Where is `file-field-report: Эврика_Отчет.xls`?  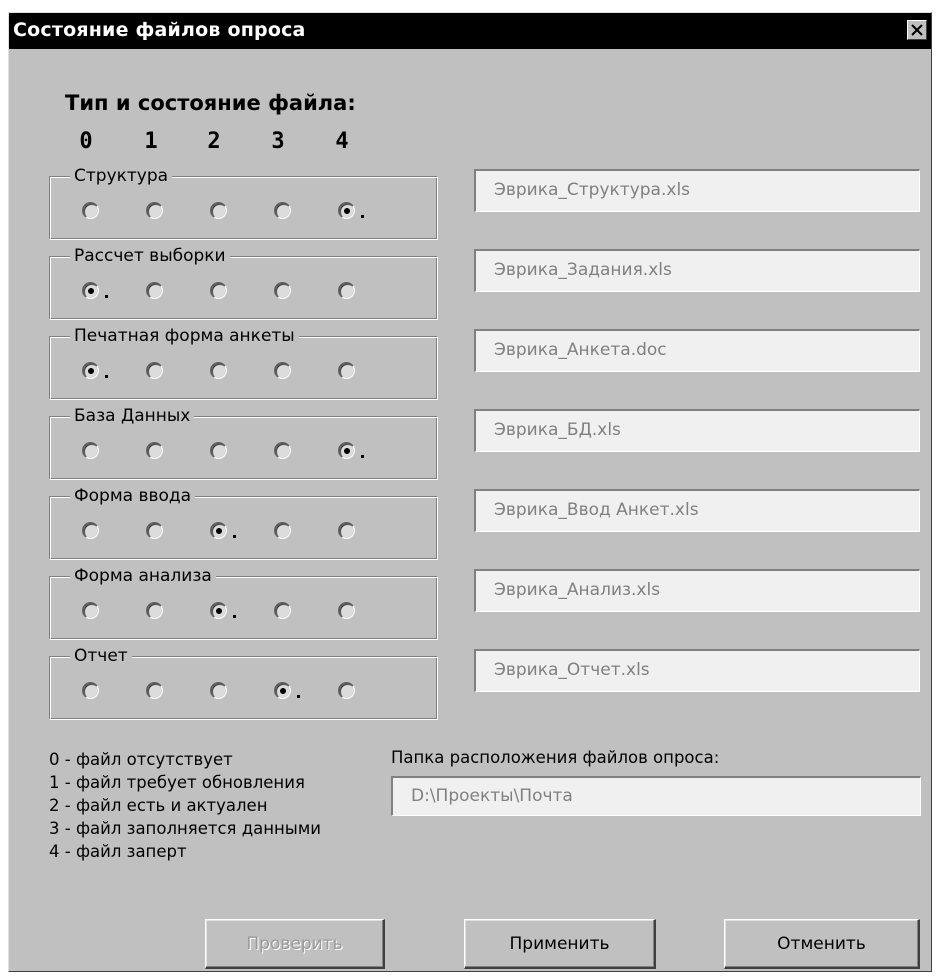
file-field-report: Эврика_Отчет.xls is located at coordinates (697, 670).